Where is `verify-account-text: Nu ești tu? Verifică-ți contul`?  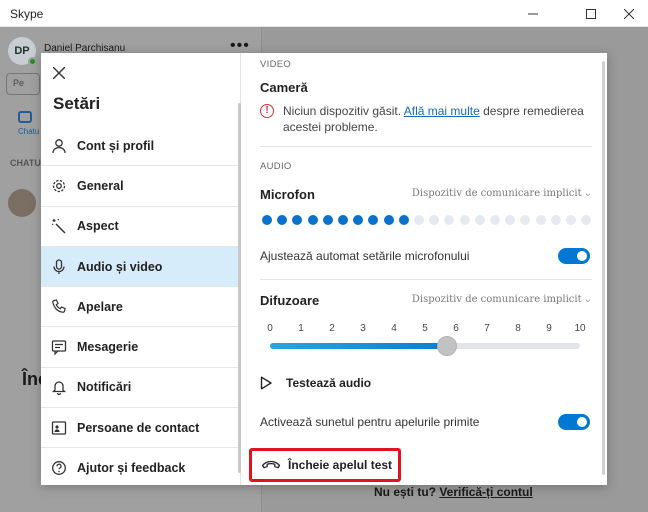
verify-account-text: Nu ești tu? Verifică-ți contul is located at coordinates (453, 492).